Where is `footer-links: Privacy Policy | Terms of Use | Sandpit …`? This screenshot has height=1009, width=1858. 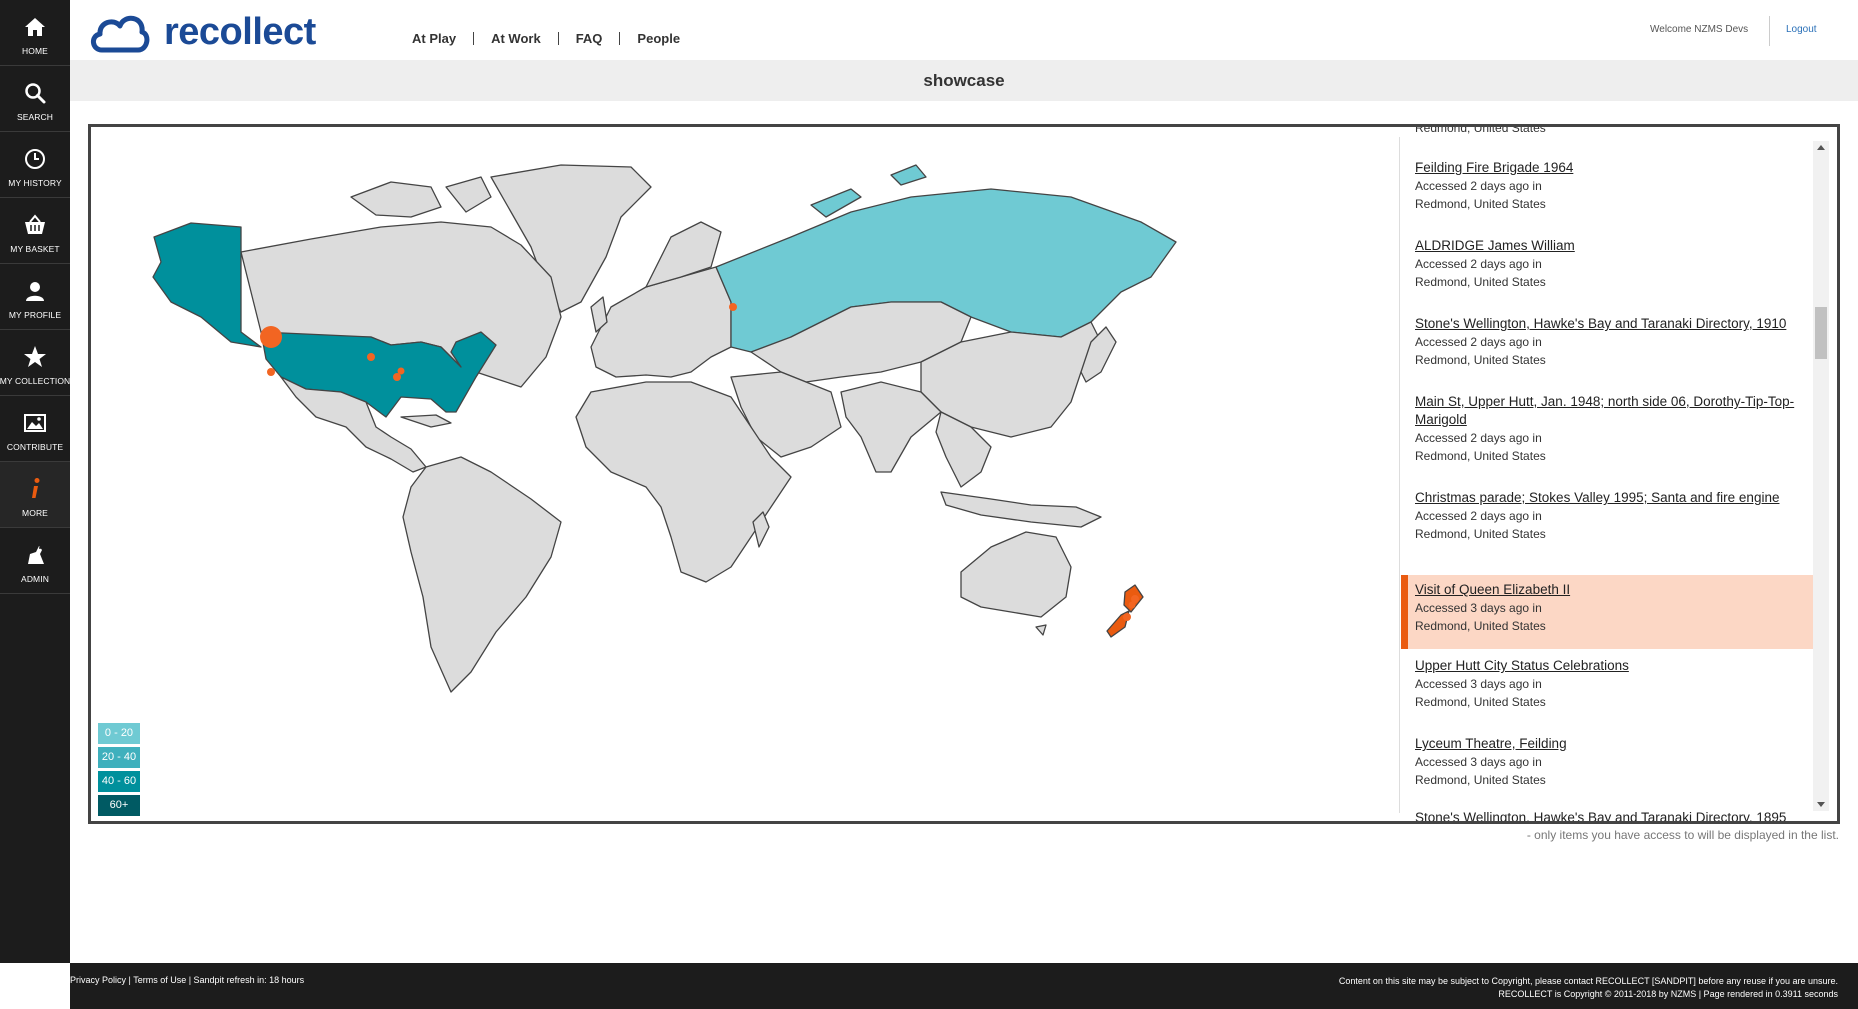
footer-links: Privacy Policy | Terms of Use | Sandpit … is located at coordinates (187, 980).